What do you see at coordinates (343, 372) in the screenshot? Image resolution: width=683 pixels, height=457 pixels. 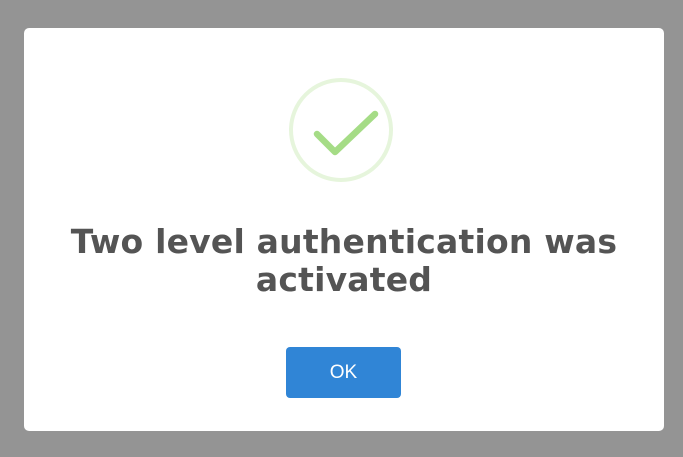 I see `ok-button: OK` at bounding box center [343, 372].